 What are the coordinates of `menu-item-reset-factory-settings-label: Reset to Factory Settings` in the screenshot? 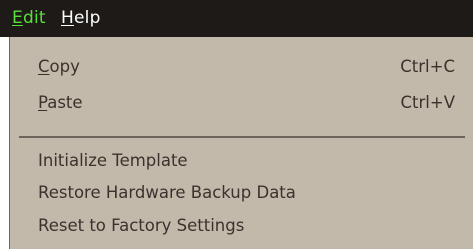 It's located at (141, 225).